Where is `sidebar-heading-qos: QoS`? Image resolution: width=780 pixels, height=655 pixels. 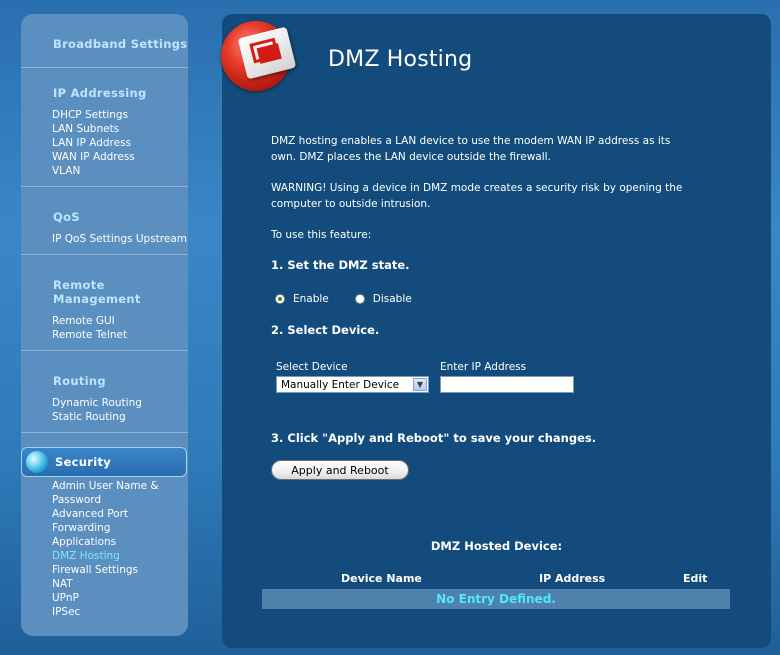
sidebar-heading-qos: QoS is located at coordinates (104, 209).